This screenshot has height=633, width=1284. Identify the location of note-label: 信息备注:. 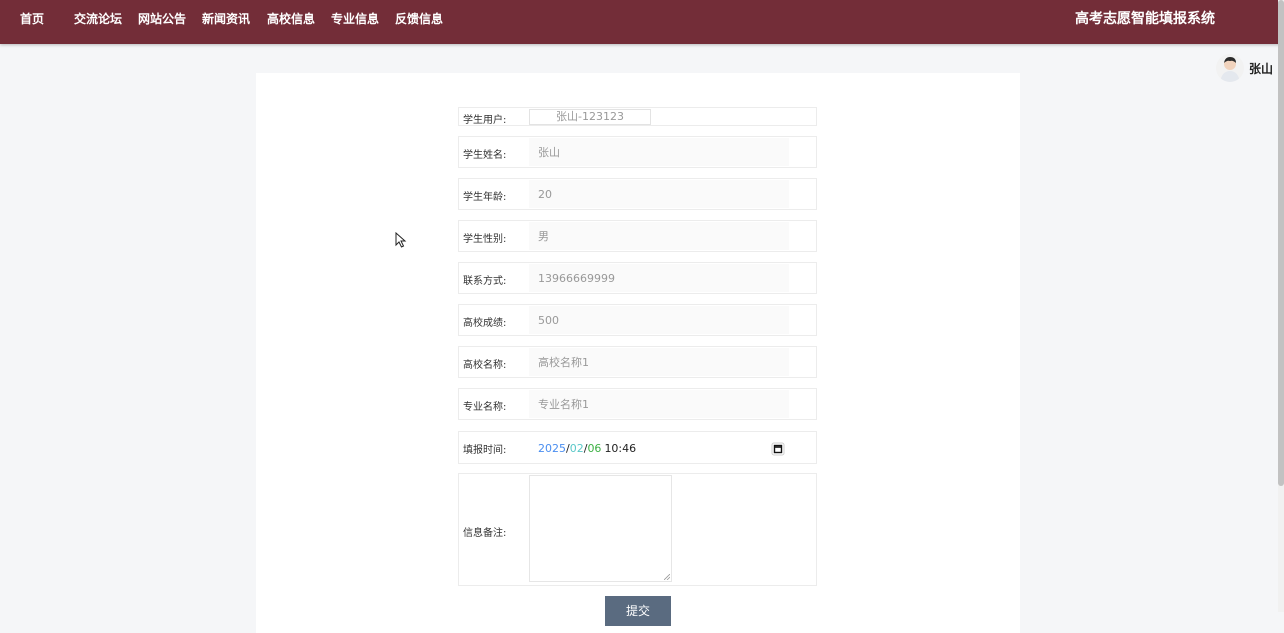
(485, 533).